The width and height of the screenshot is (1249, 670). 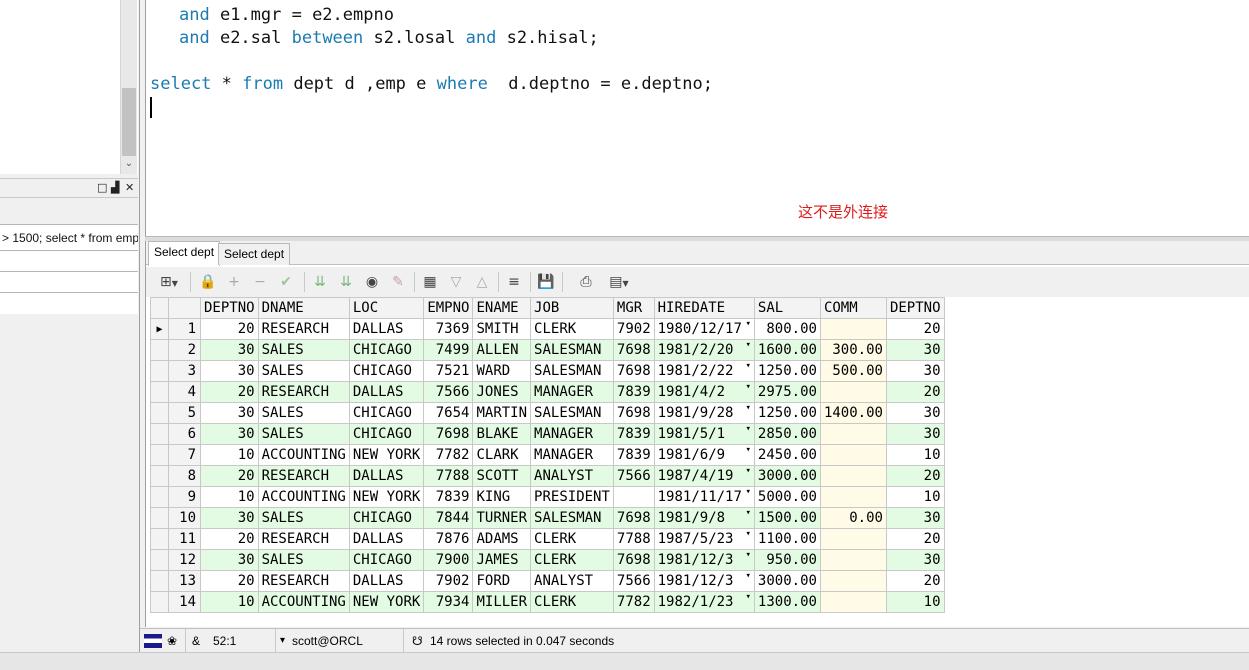 I want to click on table-cell: 800.00, so click(x=787, y=329).